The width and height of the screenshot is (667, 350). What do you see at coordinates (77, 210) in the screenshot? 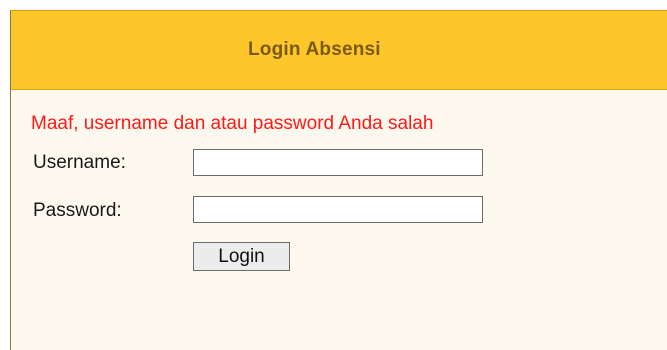
I see `password-label: Password:` at bounding box center [77, 210].